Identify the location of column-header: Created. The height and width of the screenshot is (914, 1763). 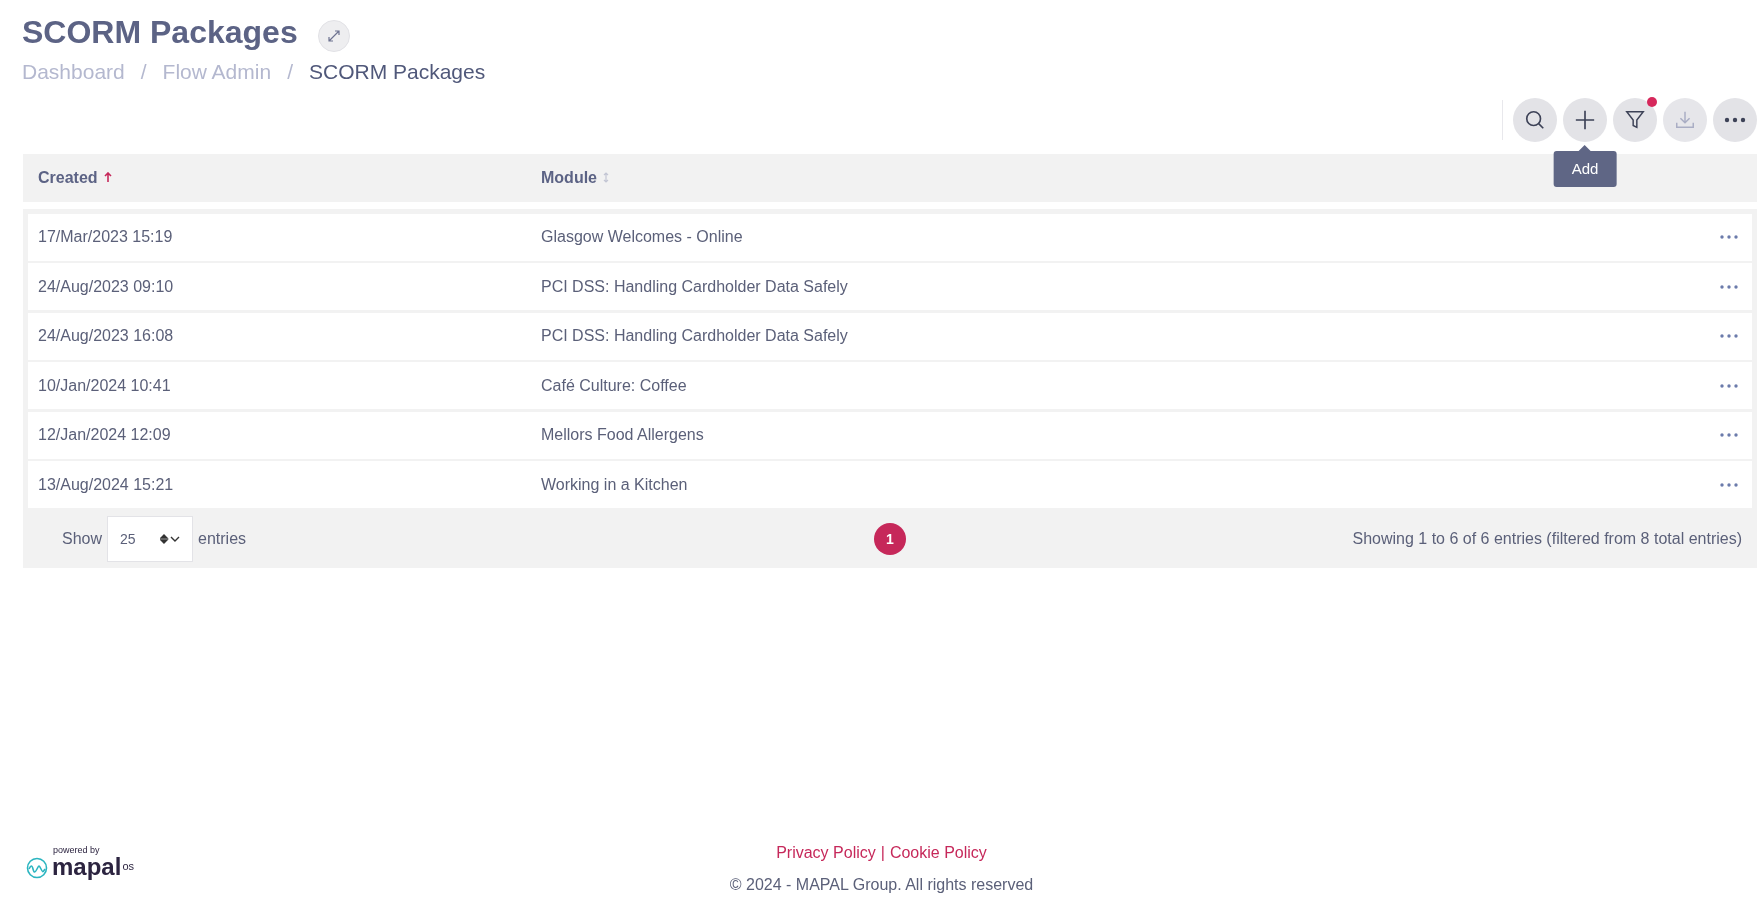
(68, 177).